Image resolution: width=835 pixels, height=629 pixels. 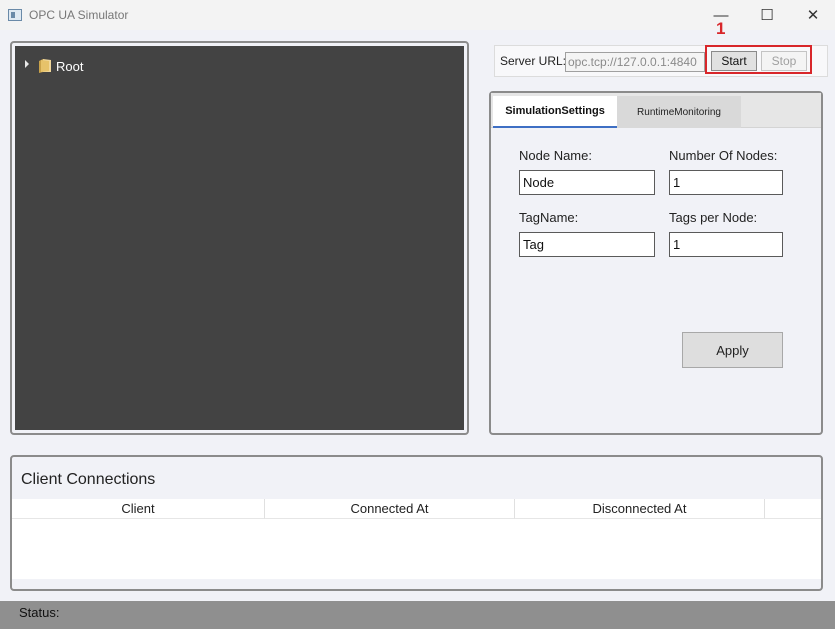 What do you see at coordinates (417, 615) in the screenshot?
I see `status-bar: Status:` at bounding box center [417, 615].